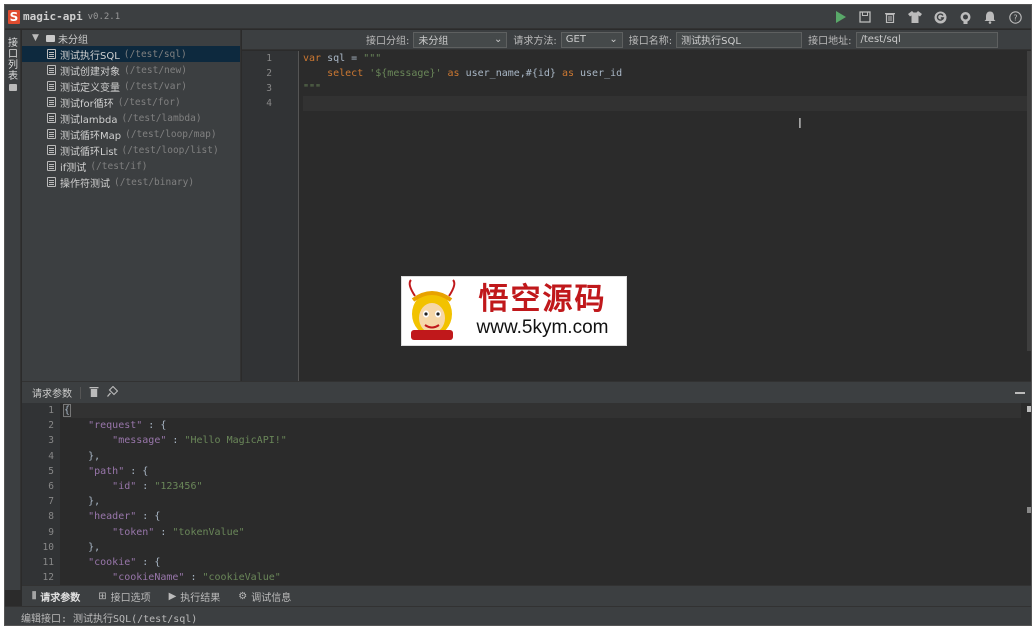  What do you see at coordinates (541, 411) in the screenshot?
I see `json-line: {` at bounding box center [541, 411].